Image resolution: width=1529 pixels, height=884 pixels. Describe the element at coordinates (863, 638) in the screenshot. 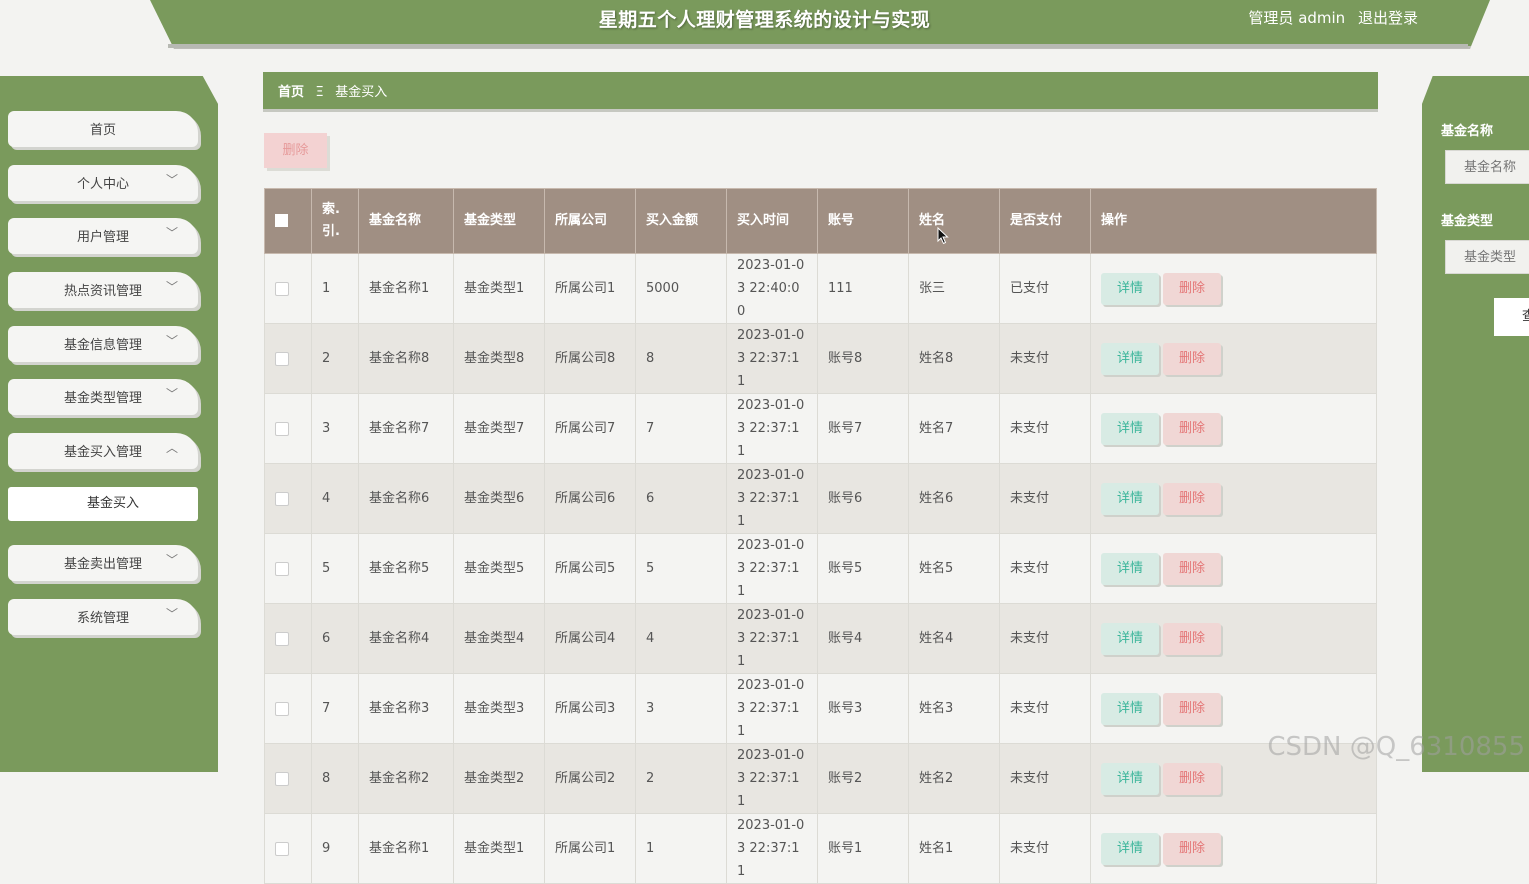

I see `cell-account: 账号4` at that location.